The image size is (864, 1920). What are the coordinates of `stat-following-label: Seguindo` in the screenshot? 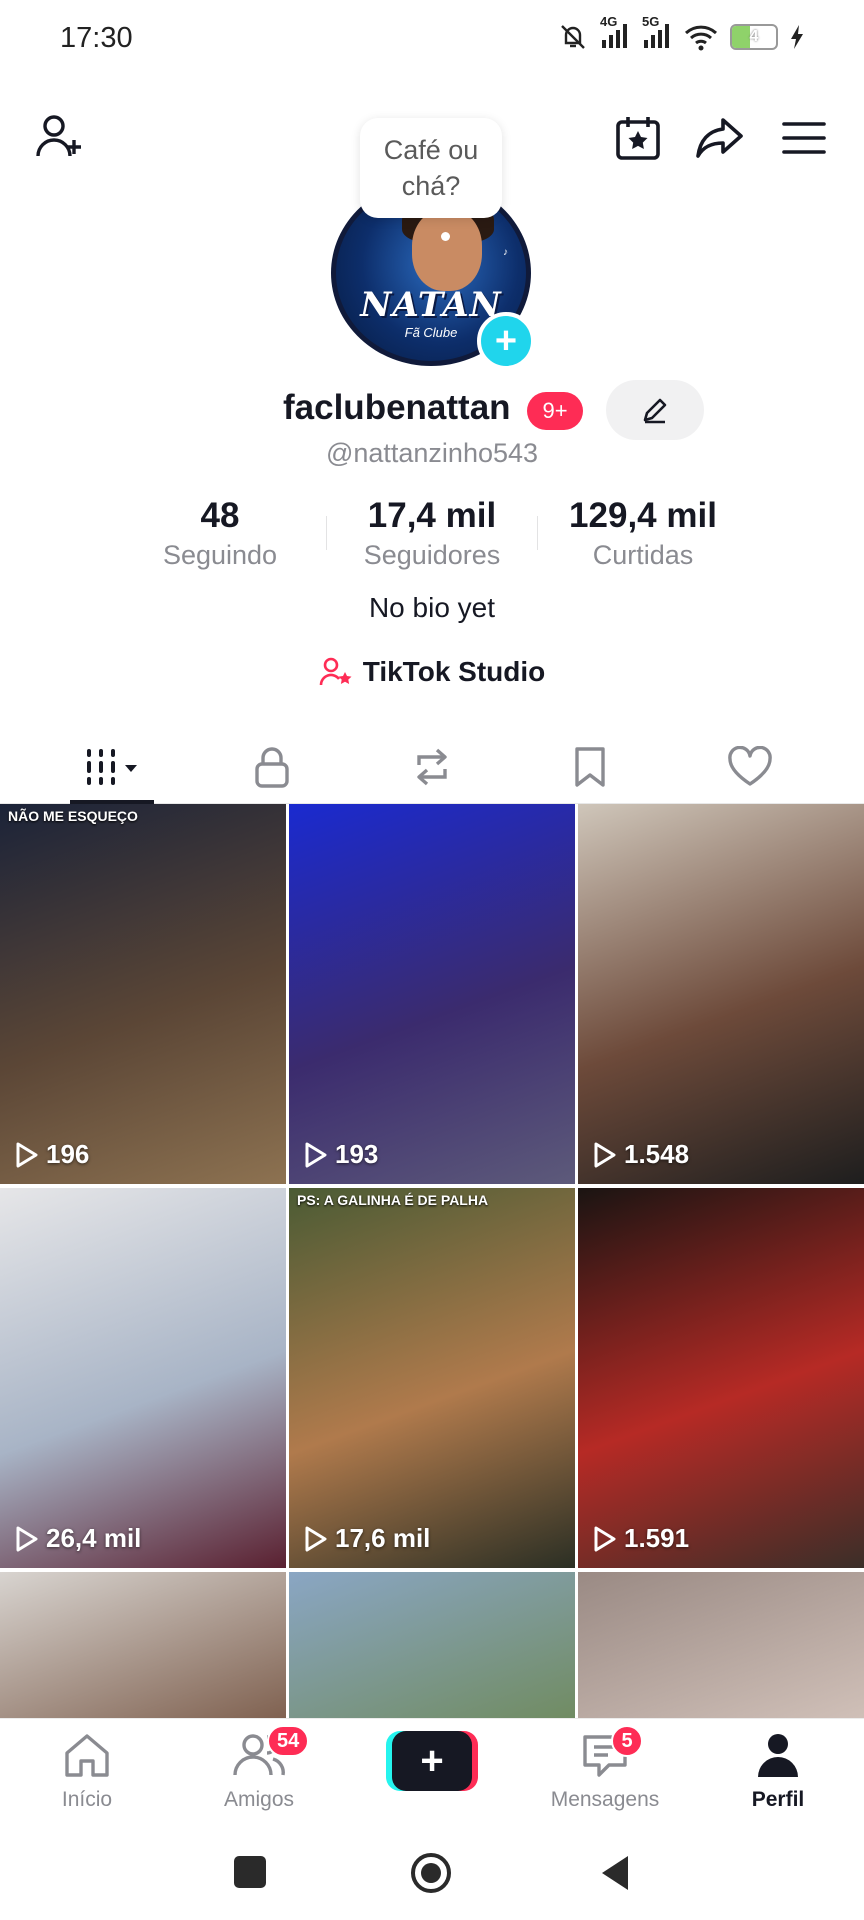 It's located at (220, 555).